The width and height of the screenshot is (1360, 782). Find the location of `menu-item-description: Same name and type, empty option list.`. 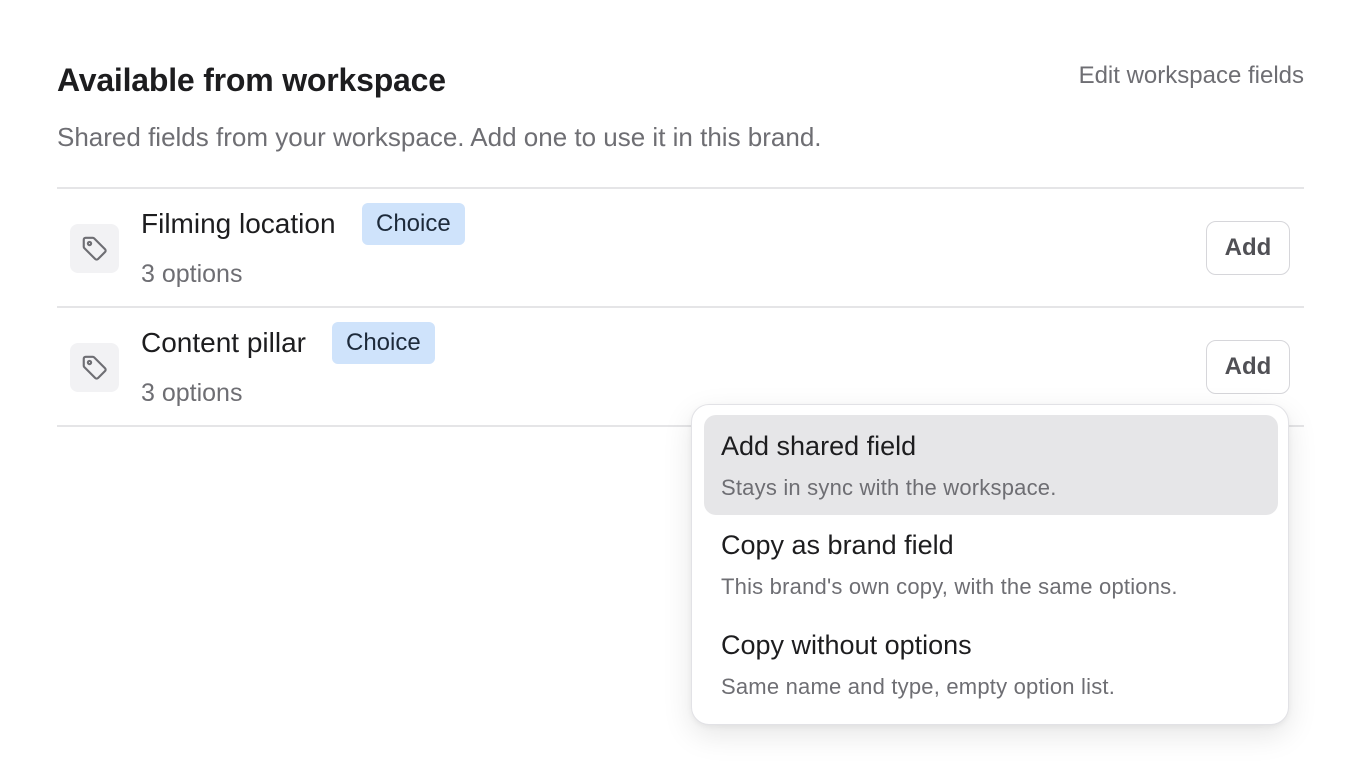

menu-item-description: Same name and type, empty option list. is located at coordinates (918, 686).